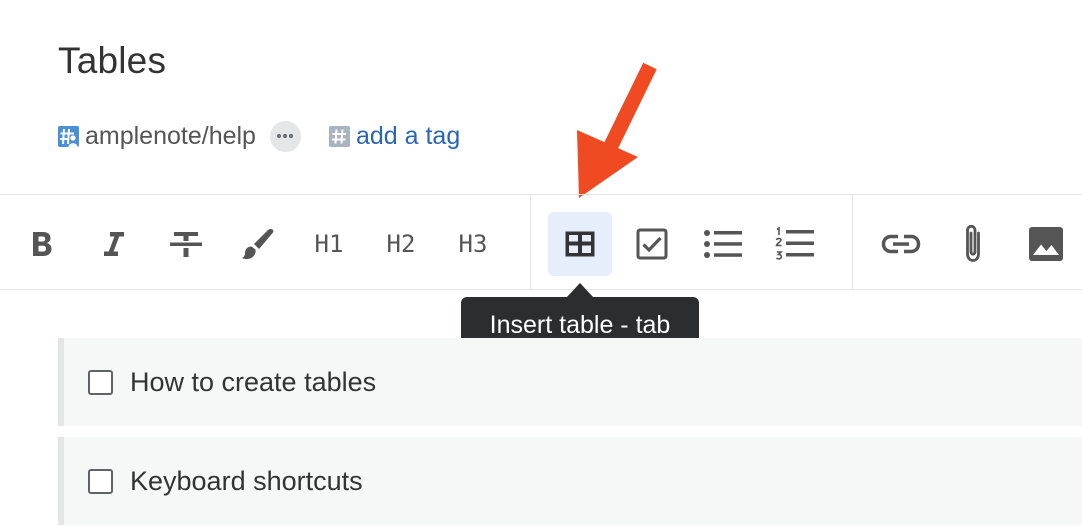 The height and width of the screenshot is (526, 1082). I want to click on shared-tag-icon, so click(68, 136).